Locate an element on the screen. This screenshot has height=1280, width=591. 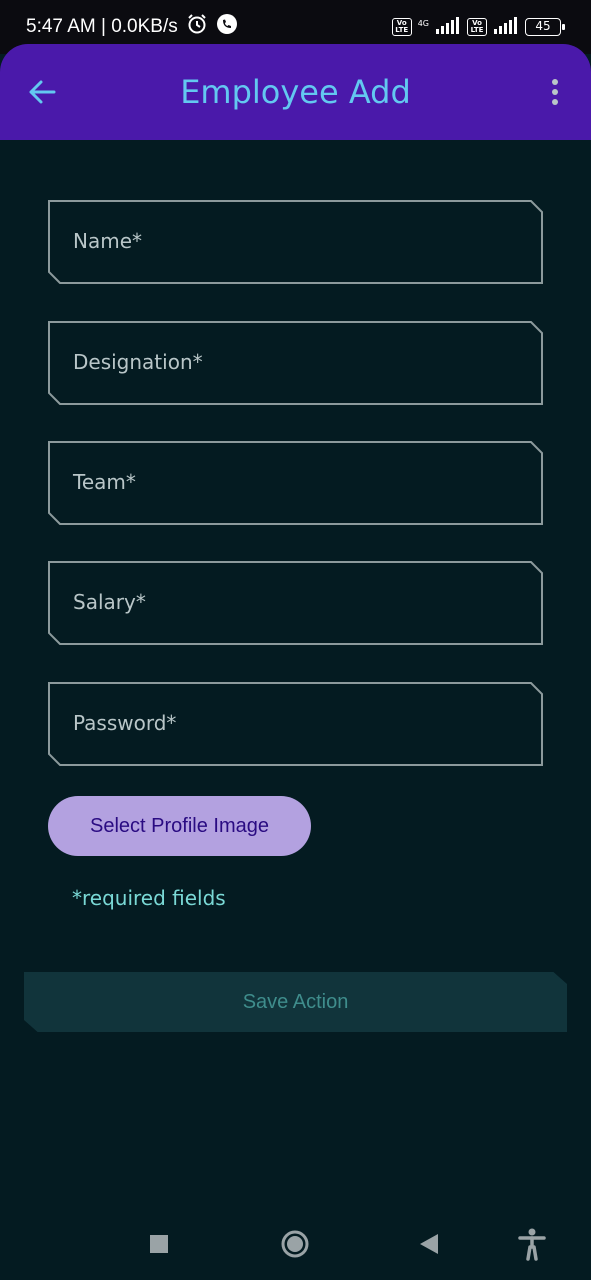
save-action-button: Save Action is located at coordinates (295, 1002).